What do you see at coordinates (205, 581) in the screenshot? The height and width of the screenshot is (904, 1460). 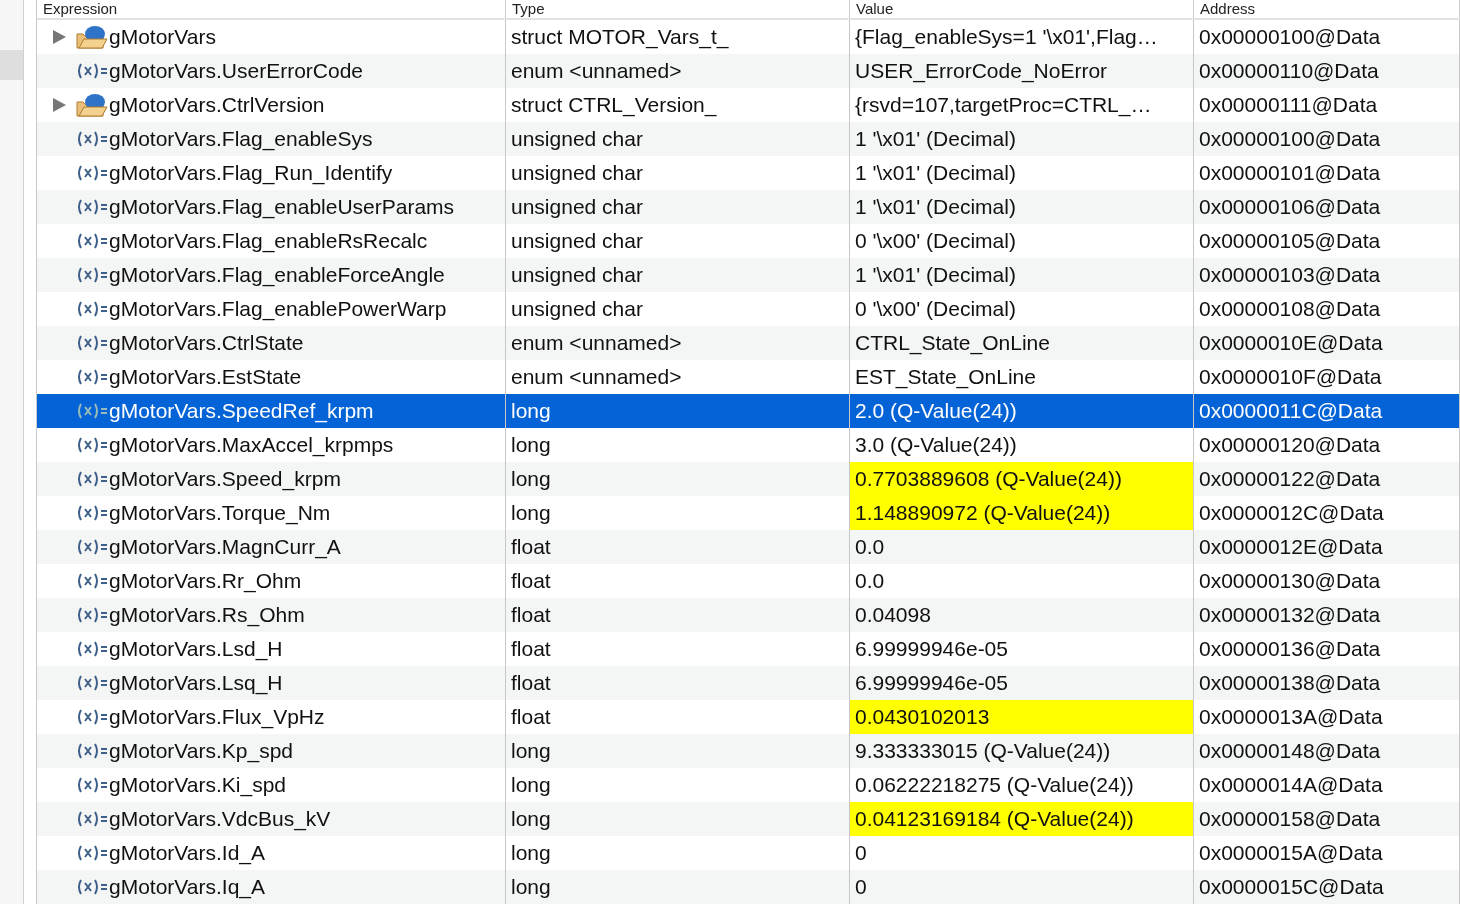 I see `expression-text: gMotorVars.Rr_Ohm` at bounding box center [205, 581].